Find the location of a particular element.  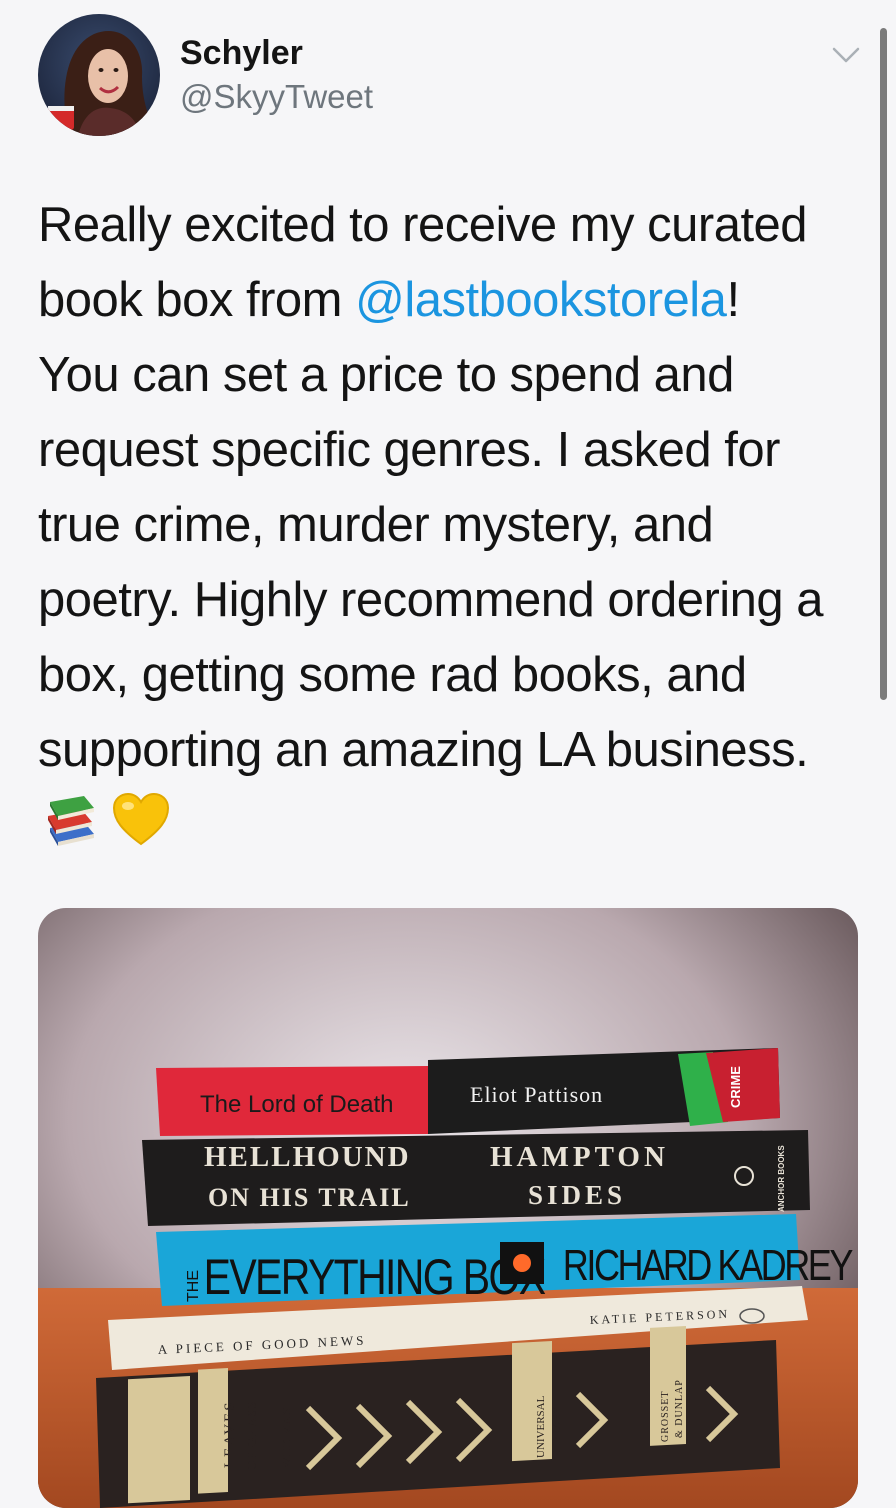

book-title: HELLHOUND is located at coordinates (307, 1157).